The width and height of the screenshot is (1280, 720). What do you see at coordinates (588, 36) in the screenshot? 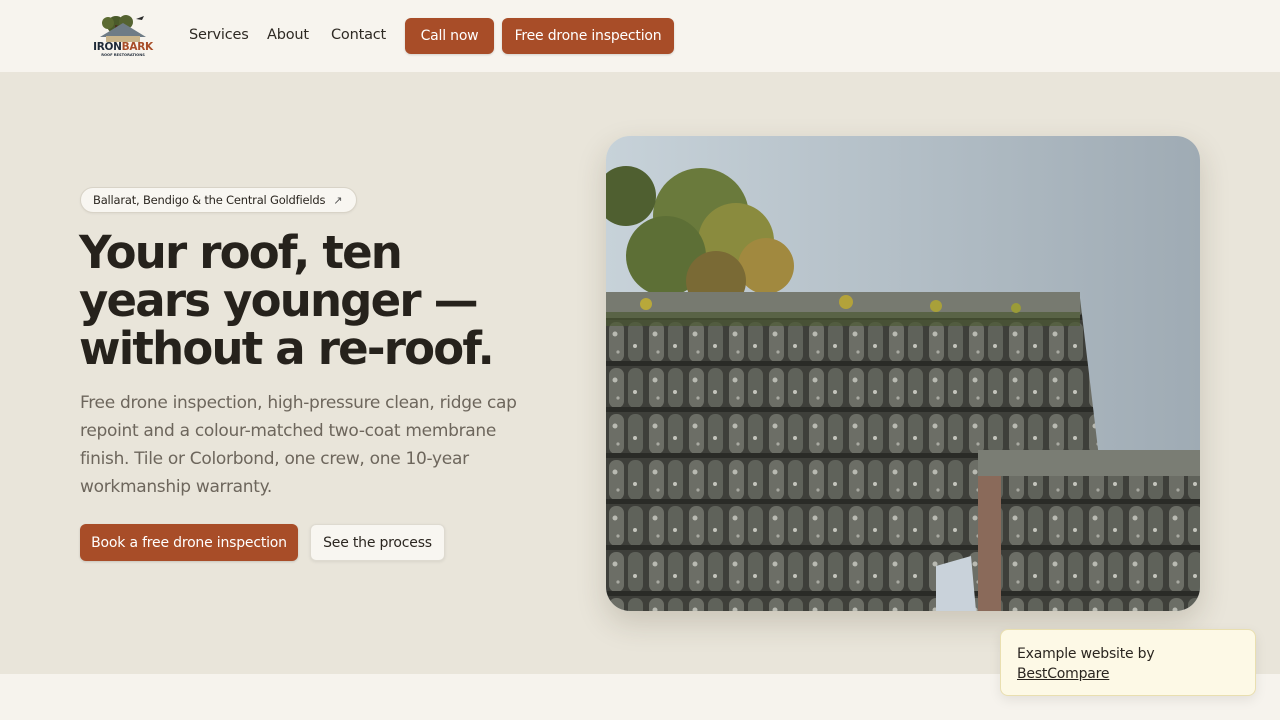
I see `free-drone-inspection-button: Free drone inspection` at bounding box center [588, 36].